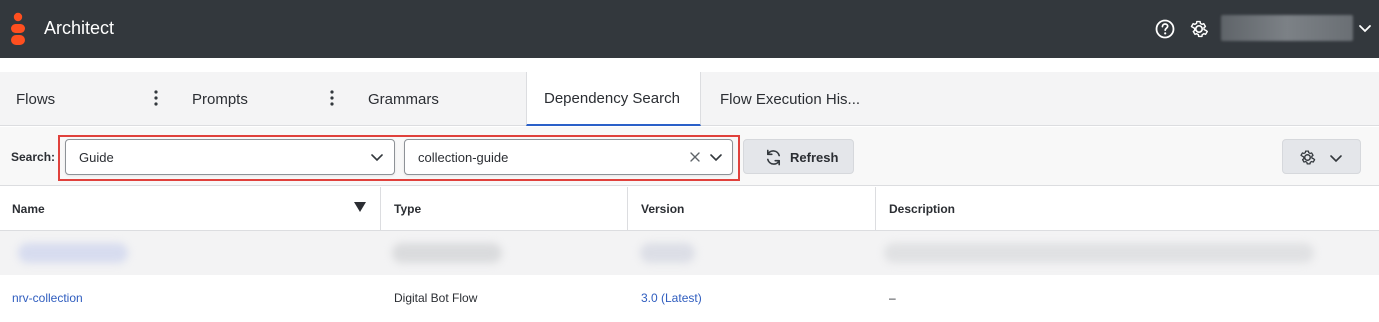 Image resolution: width=1379 pixels, height=322 pixels. Describe the element at coordinates (436, 298) in the screenshot. I see `flow-type-cell: Digital Bot Flow` at that location.